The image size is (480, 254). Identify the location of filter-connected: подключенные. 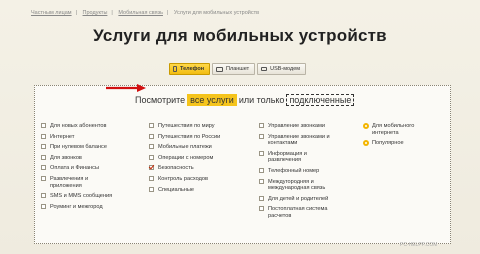
(320, 100).